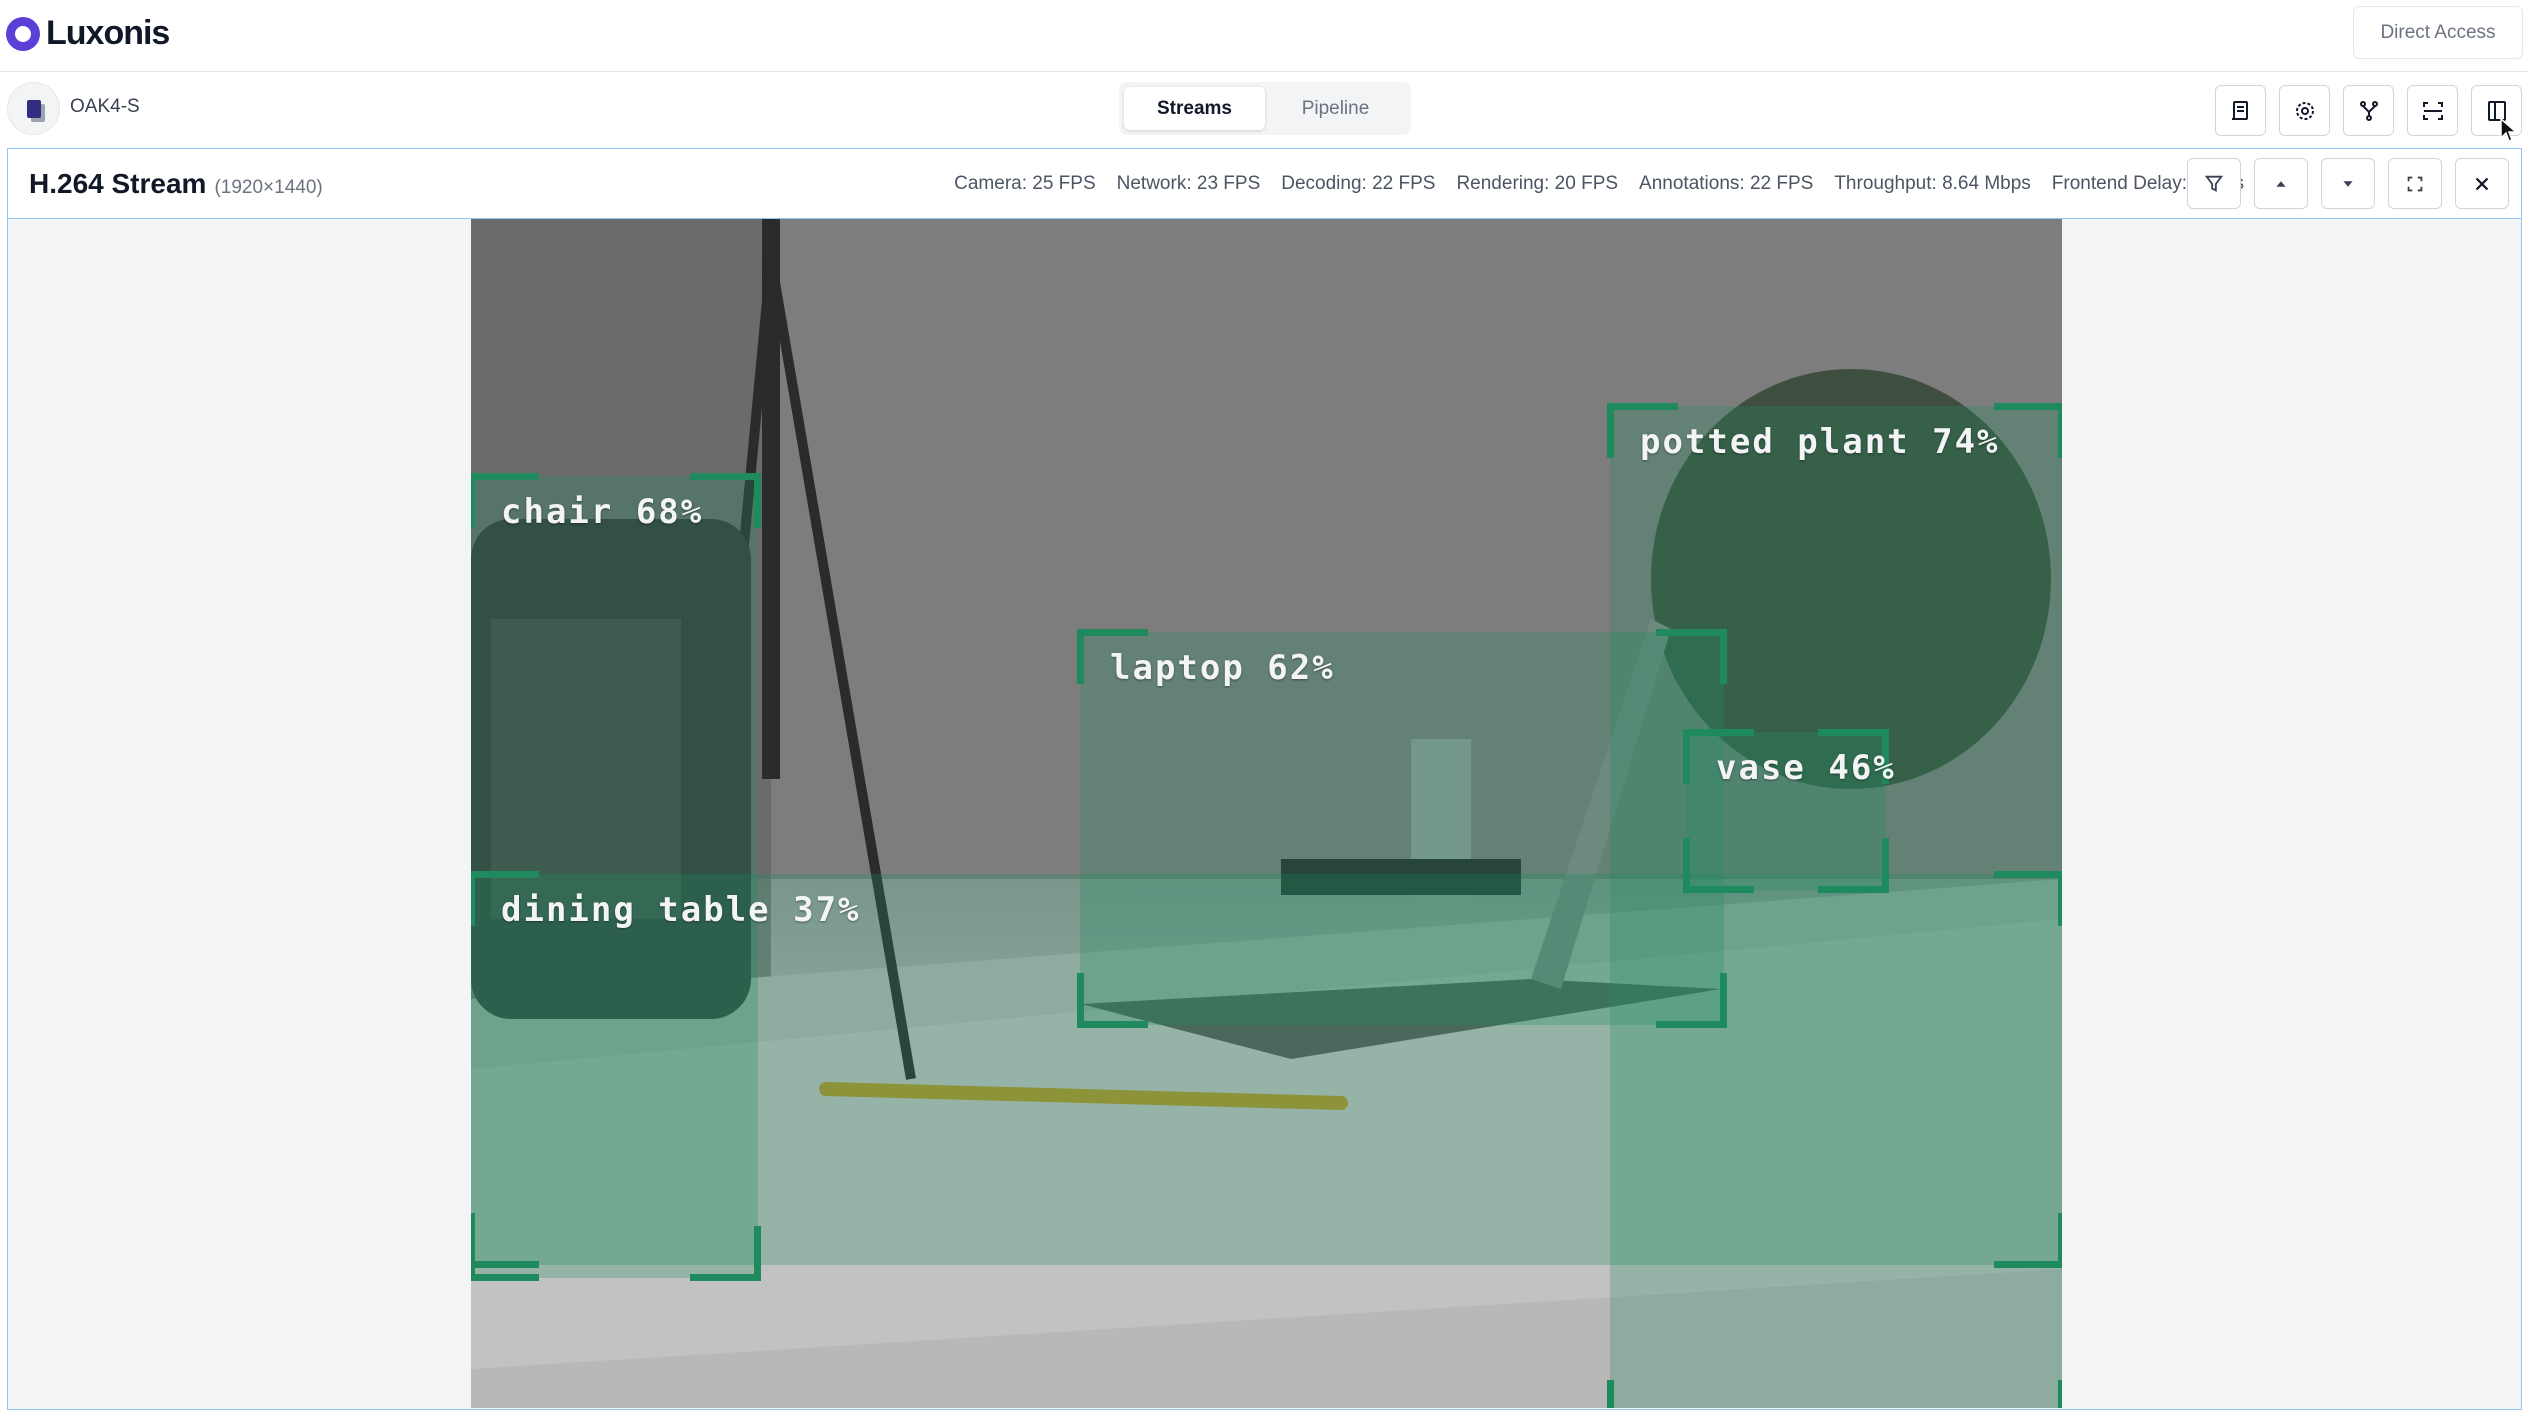  Describe the element at coordinates (1188, 183) in the screenshot. I see `stat-network-fps: Network: 23 FPS` at that location.